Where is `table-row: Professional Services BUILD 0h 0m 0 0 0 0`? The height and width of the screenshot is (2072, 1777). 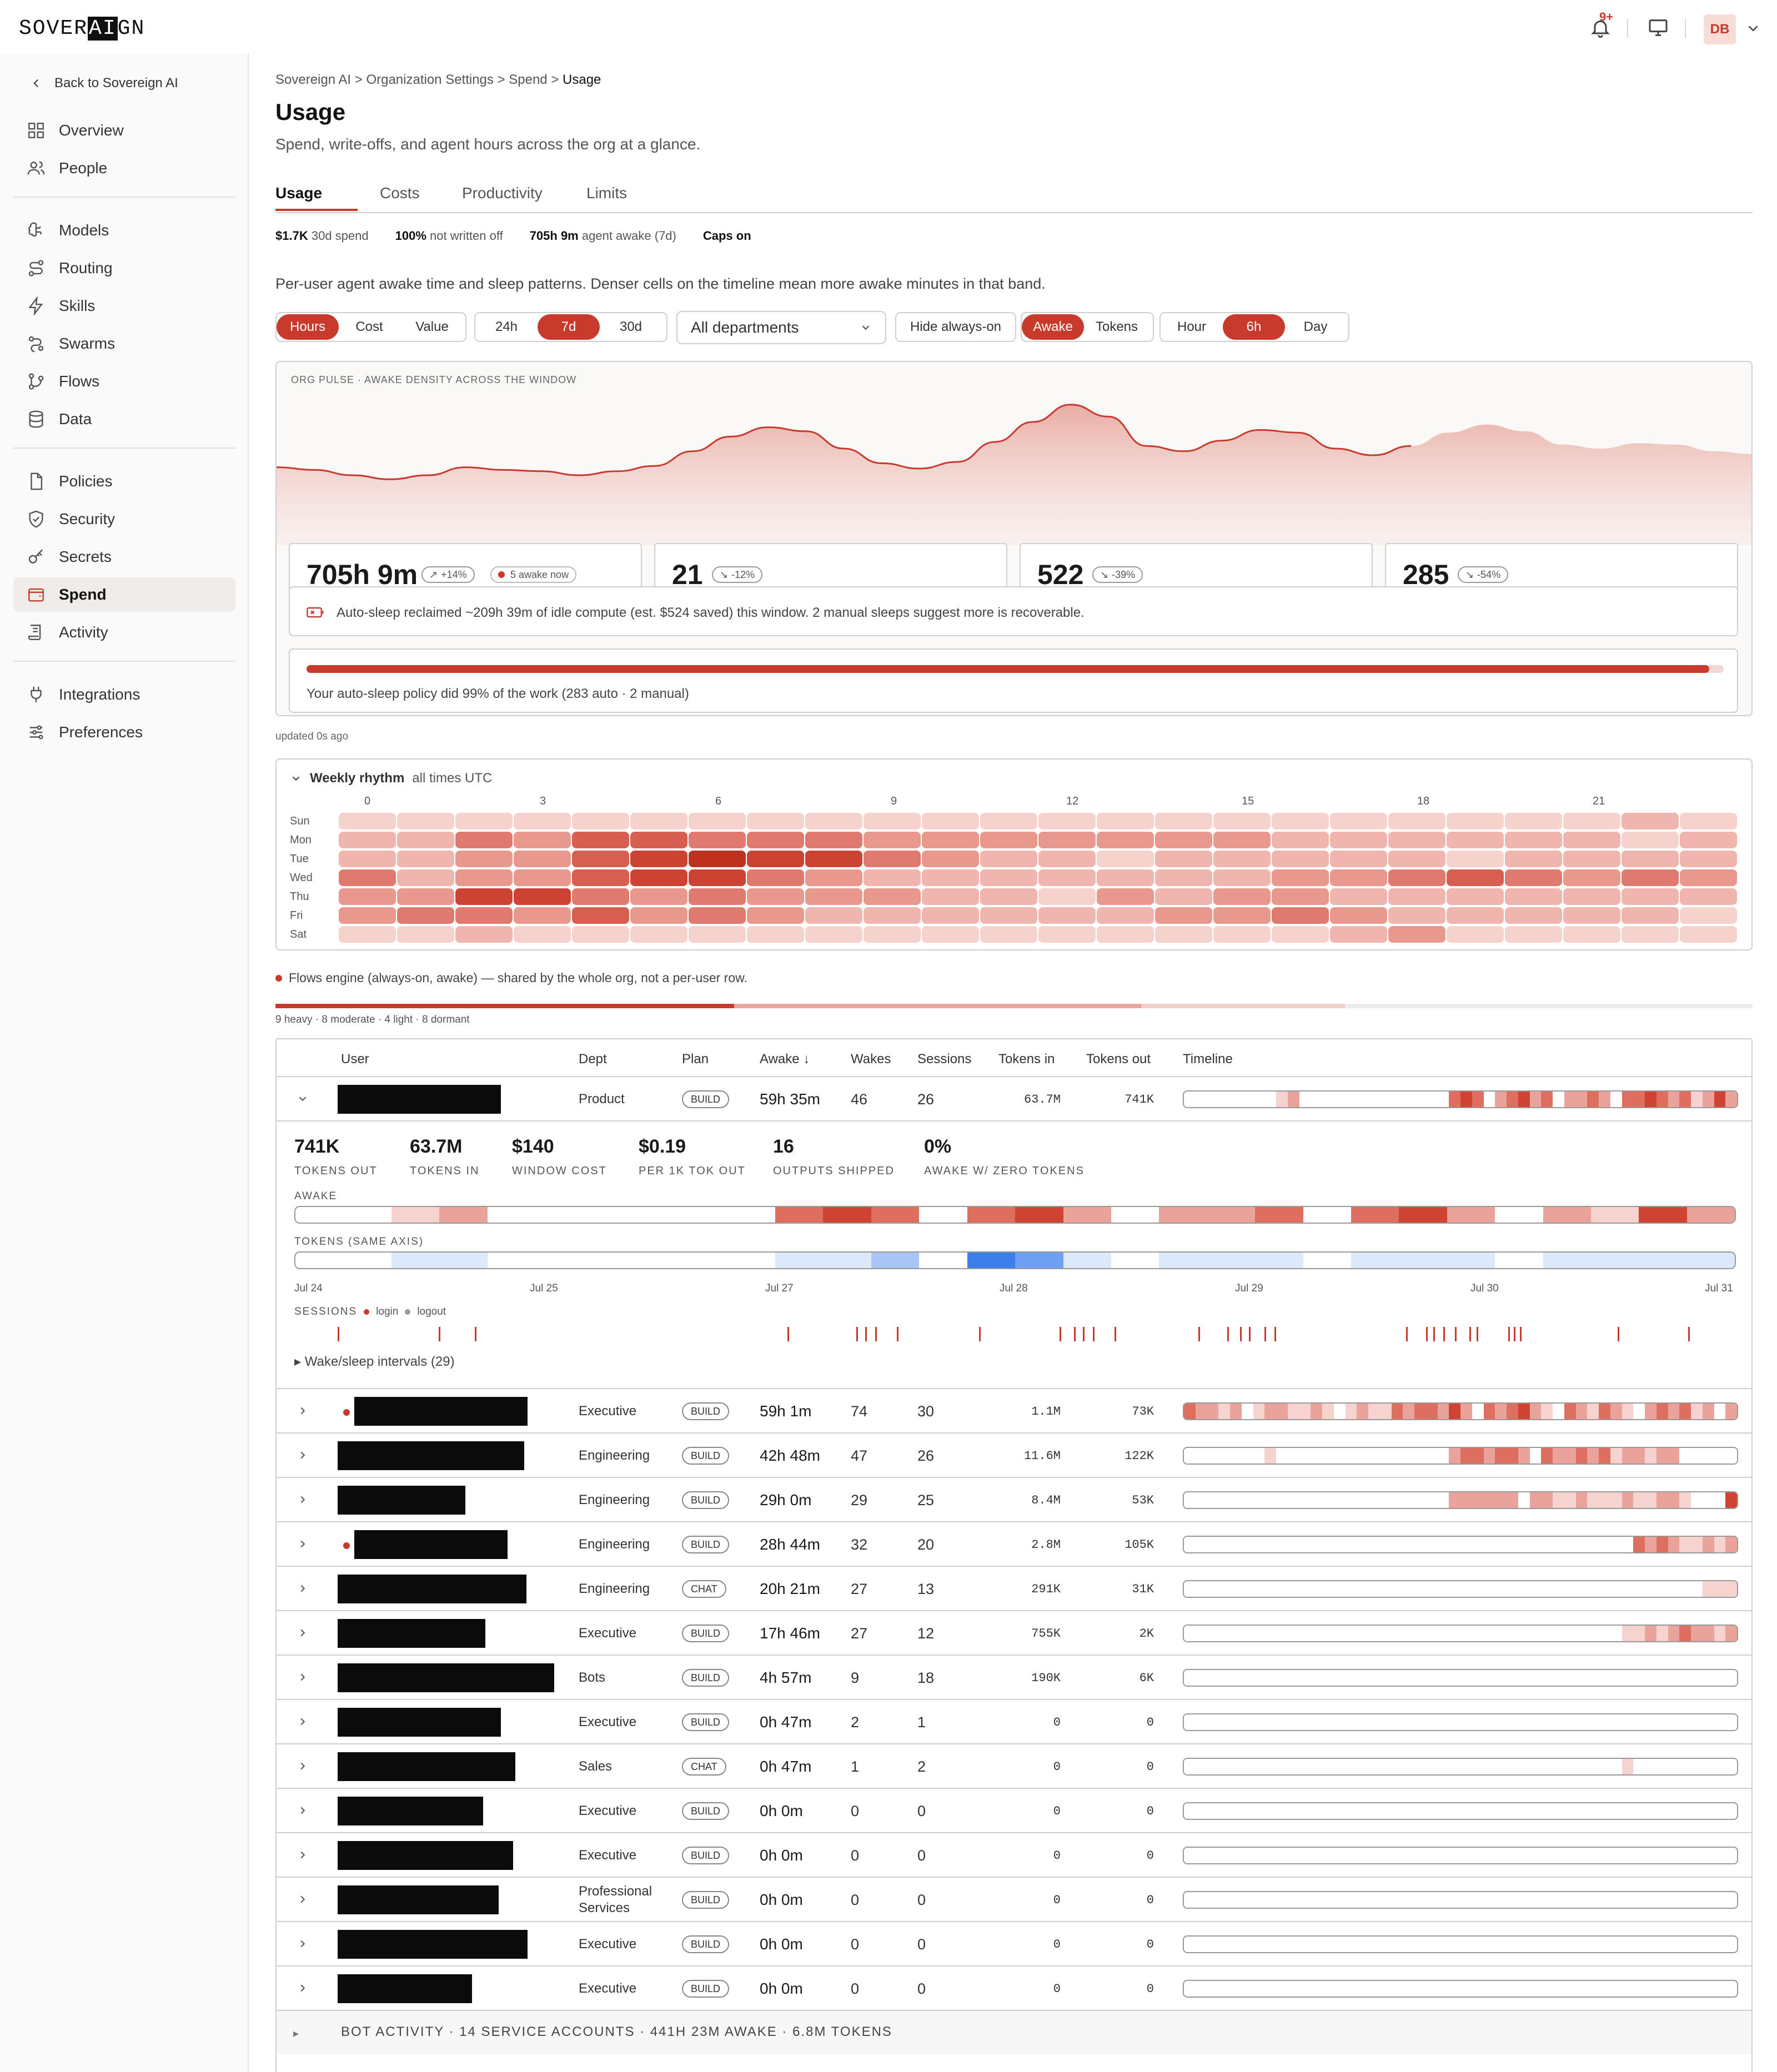 table-row: Professional Services BUILD 0h 0m 0 0 0 0 is located at coordinates (1014, 1899).